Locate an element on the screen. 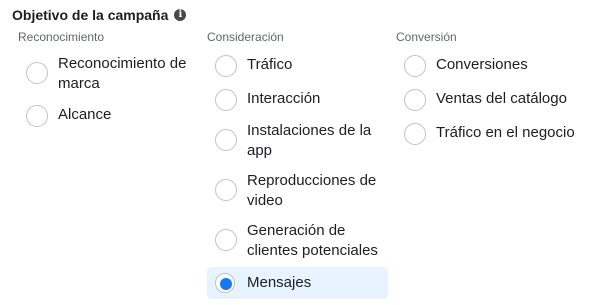  column-conversion: Conversión is located at coordinates (426, 37).